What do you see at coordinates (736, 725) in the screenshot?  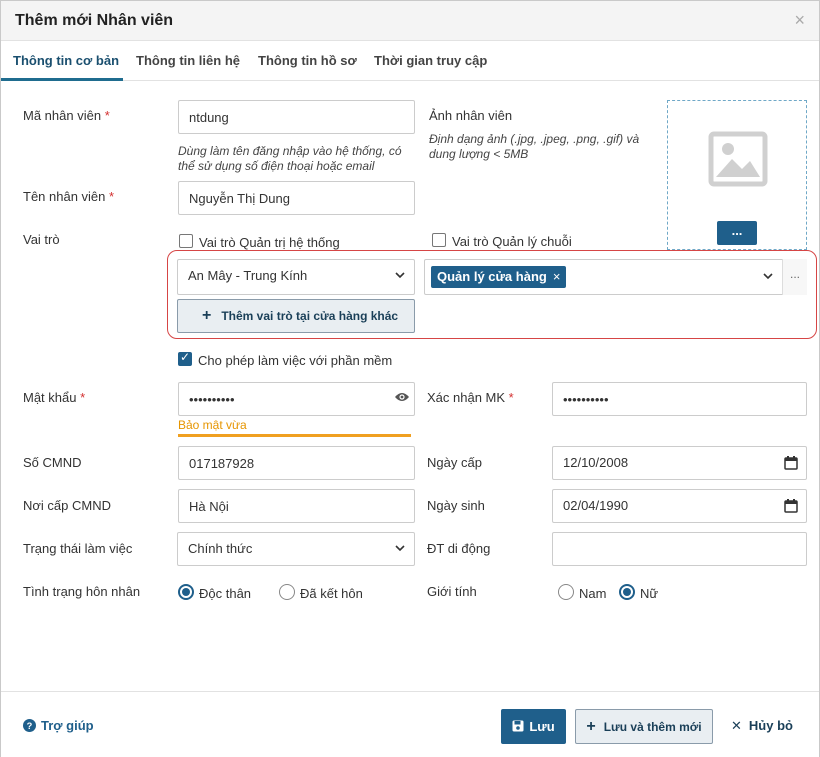 I see `close-icon: ✕` at bounding box center [736, 725].